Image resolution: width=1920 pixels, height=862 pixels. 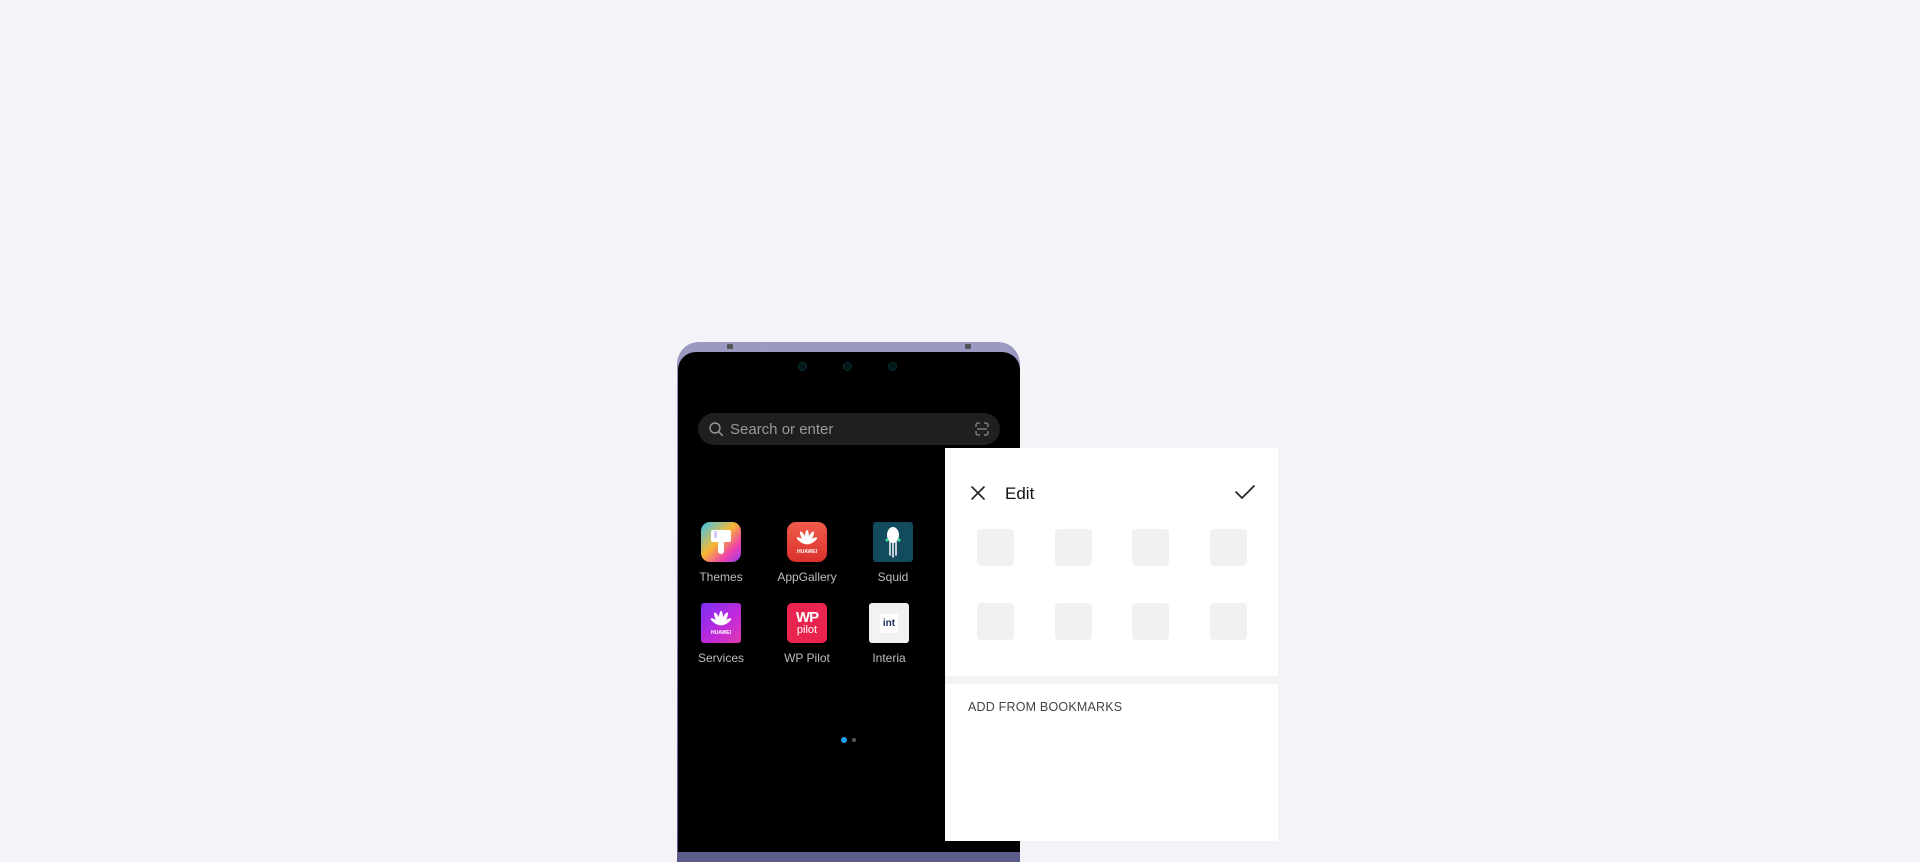 I want to click on edit-title: Edit, so click(x=1020, y=493).